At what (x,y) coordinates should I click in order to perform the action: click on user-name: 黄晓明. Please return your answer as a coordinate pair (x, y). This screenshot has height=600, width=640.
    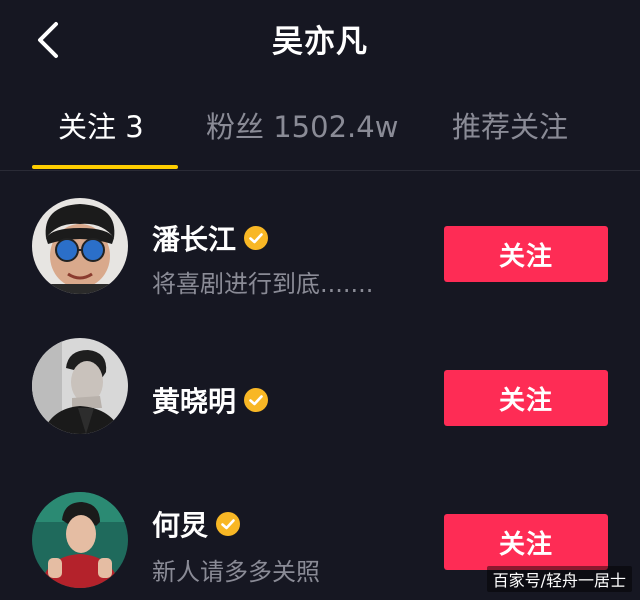
    Looking at the image, I should click on (194, 400).